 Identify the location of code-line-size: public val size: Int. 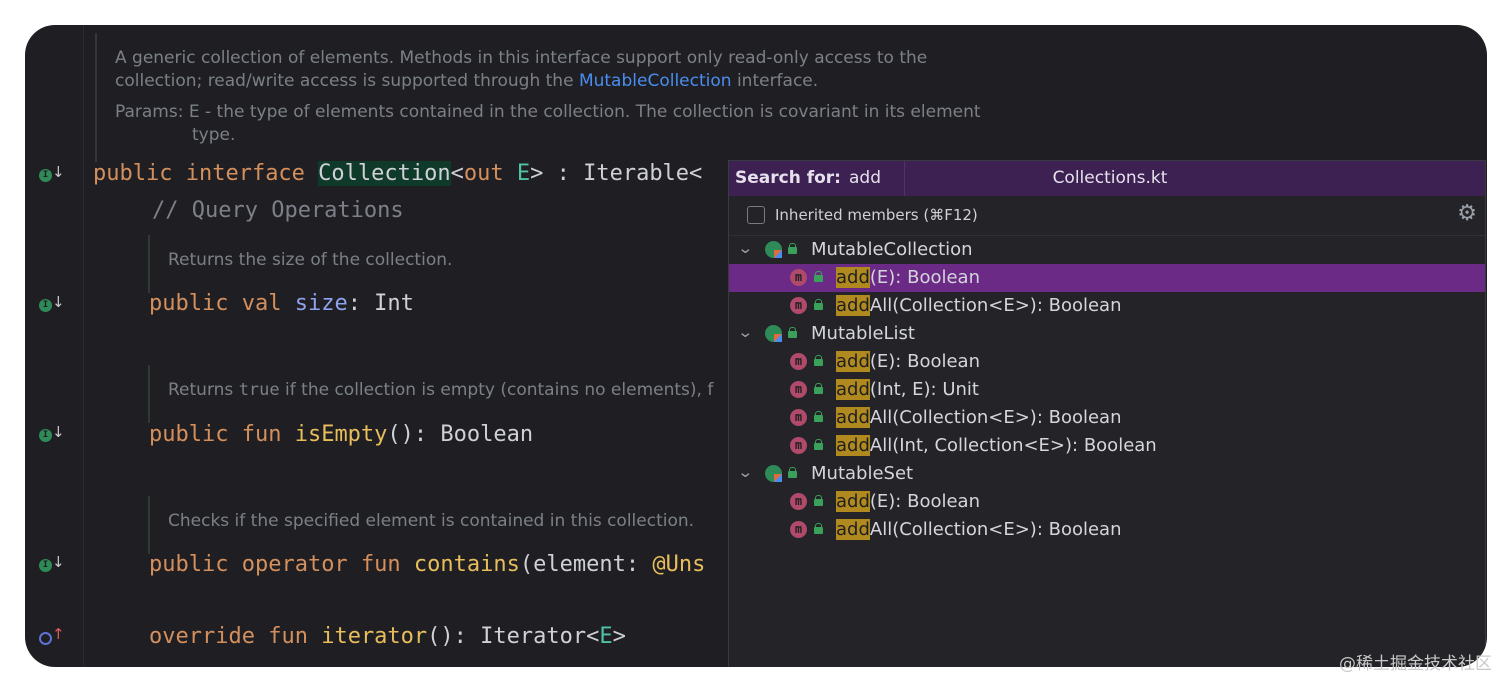
(281, 303).